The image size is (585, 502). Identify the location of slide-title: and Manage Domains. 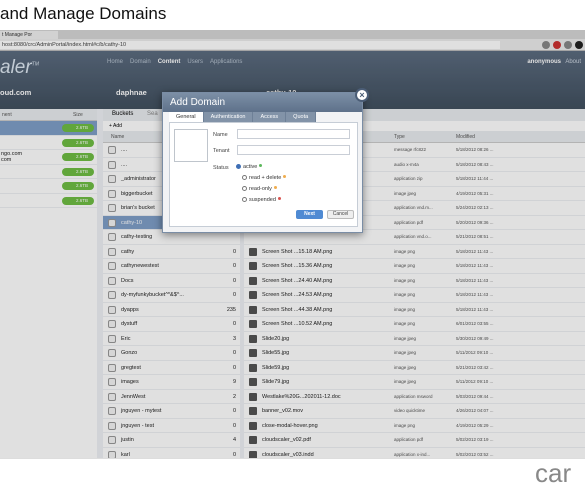
(83, 13).